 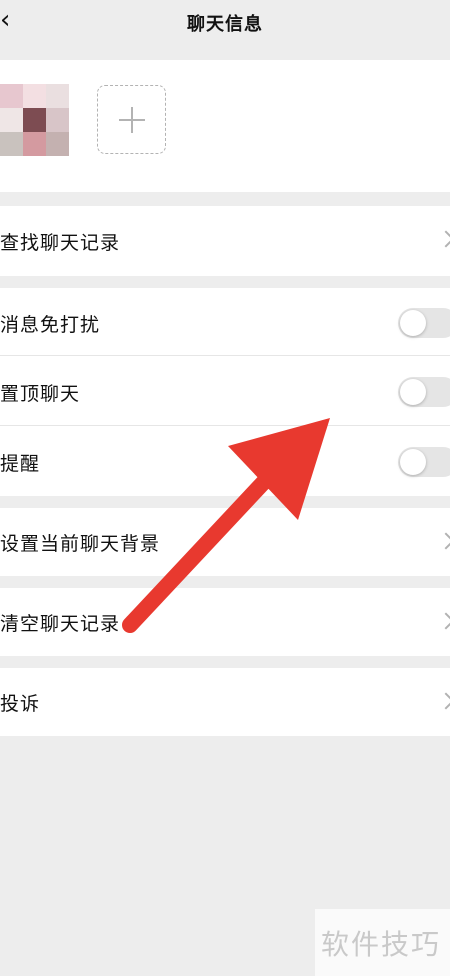 I want to click on member-avatar, so click(x=35, y=120).